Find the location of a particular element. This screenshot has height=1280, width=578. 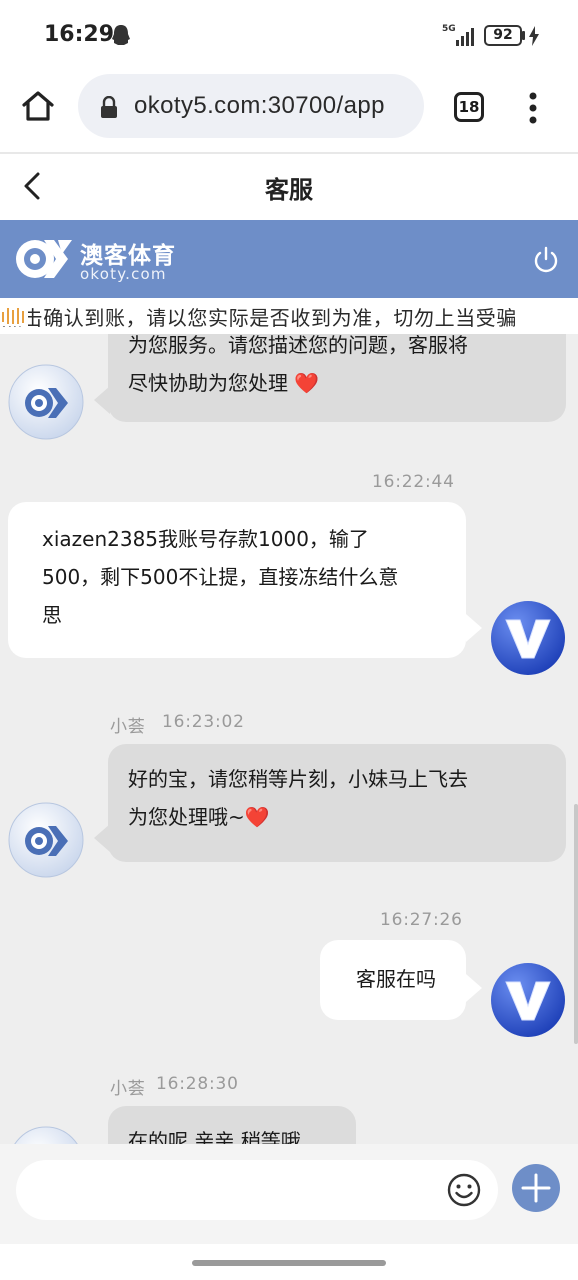

page-header: 客服 is located at coordinates (289, 187).